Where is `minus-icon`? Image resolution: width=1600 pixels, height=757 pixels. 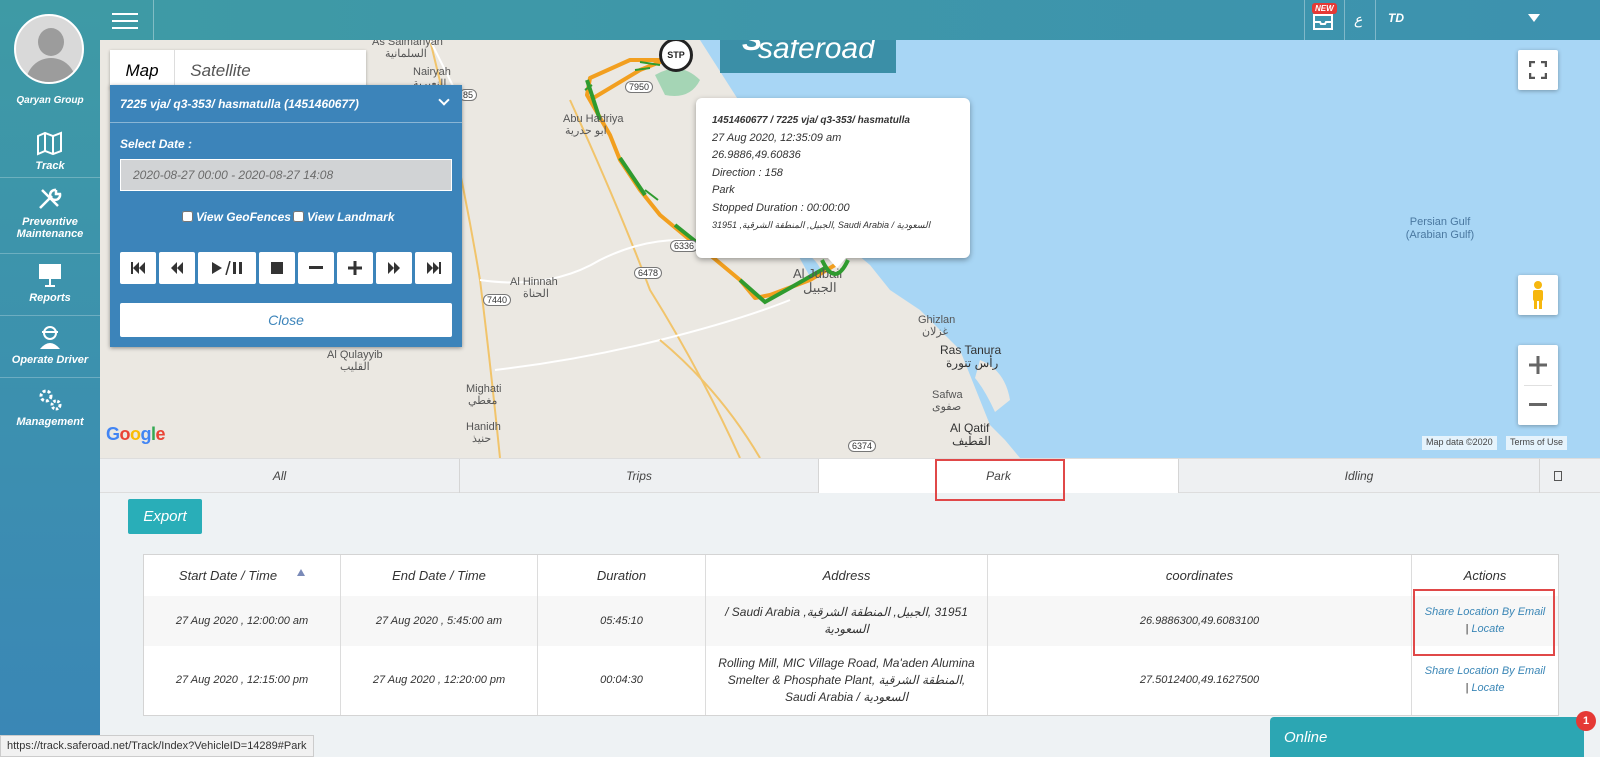 minus-icon is located at coordinates (316, 267).